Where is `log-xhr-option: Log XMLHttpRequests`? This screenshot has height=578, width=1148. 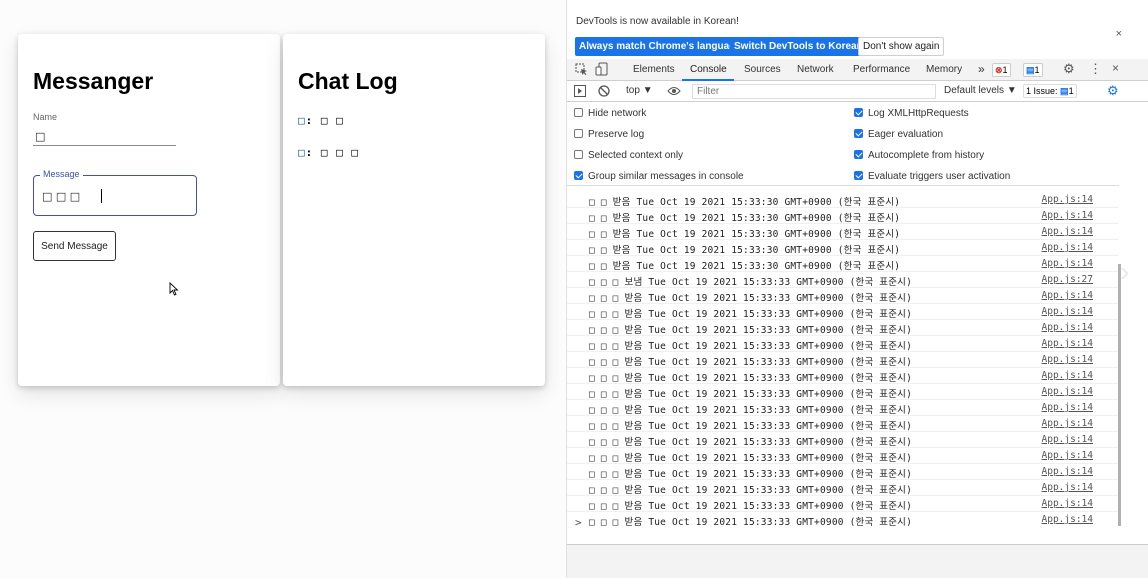
log-xhr-option: Log XMLHttpRequests is located at coordinates (911, 113).